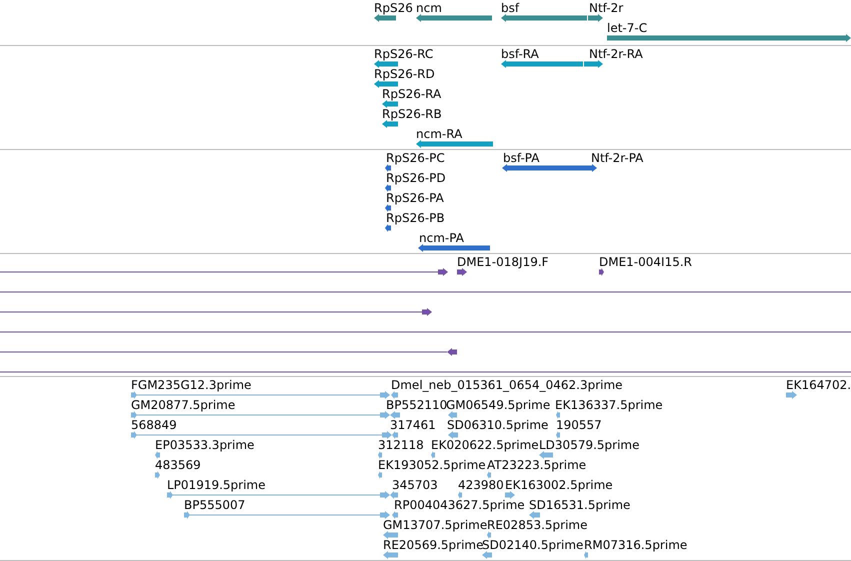 This screenshot has width=851, height=561. Describe the element at coordinates (497, 425) in the screenshot. I see `feature-label: SD06310.5prime` at that location.